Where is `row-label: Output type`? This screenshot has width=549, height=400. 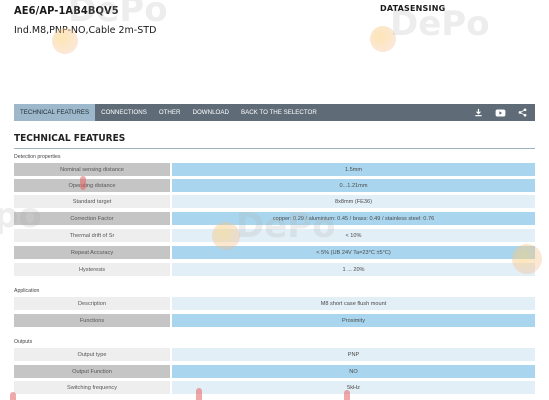 row-label: Output type is located at coordinates (92, 354).